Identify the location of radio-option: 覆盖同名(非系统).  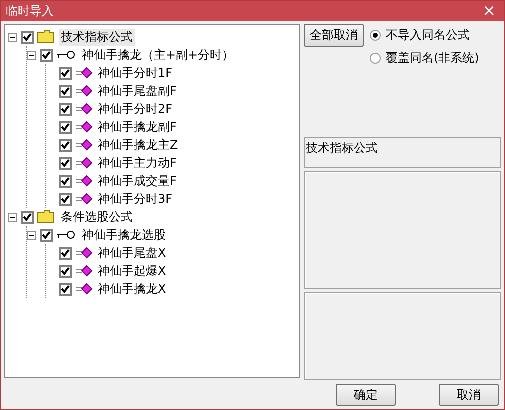
(425, 59).